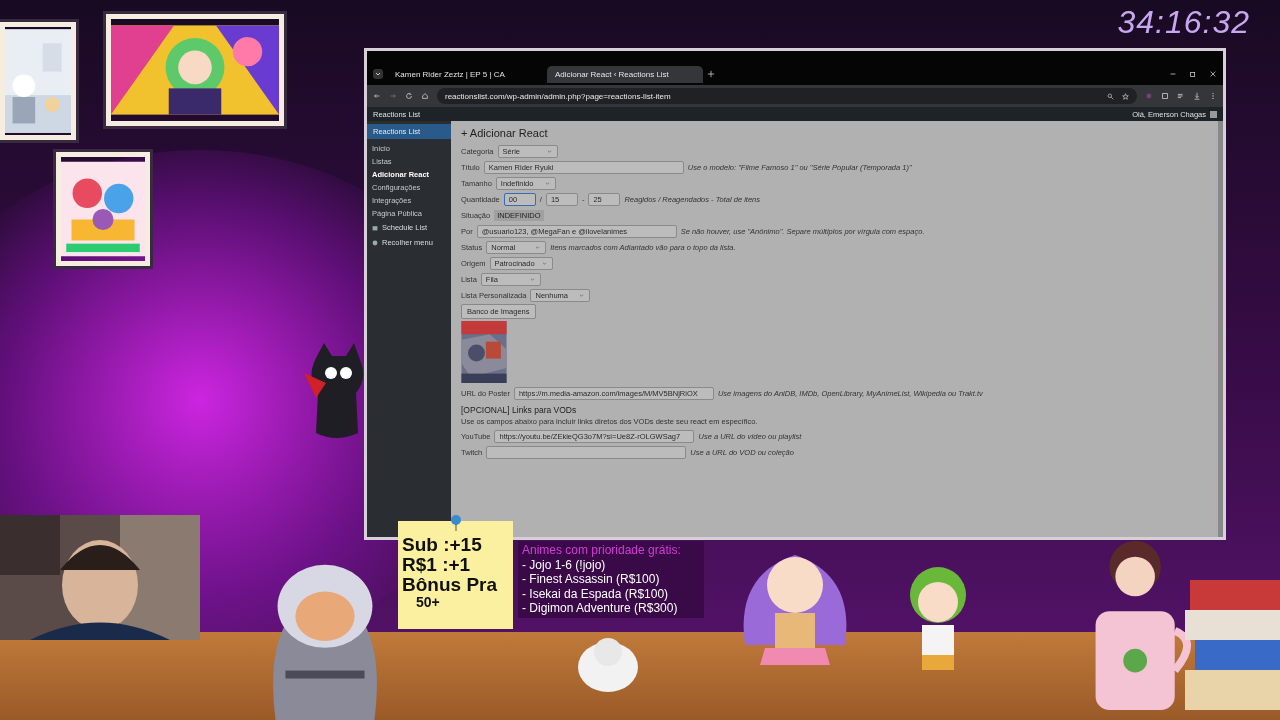  What do you see at coordinates (1193, 74) in the screenshot?
I see `restore-icon` at bounding box center [1193, 74].